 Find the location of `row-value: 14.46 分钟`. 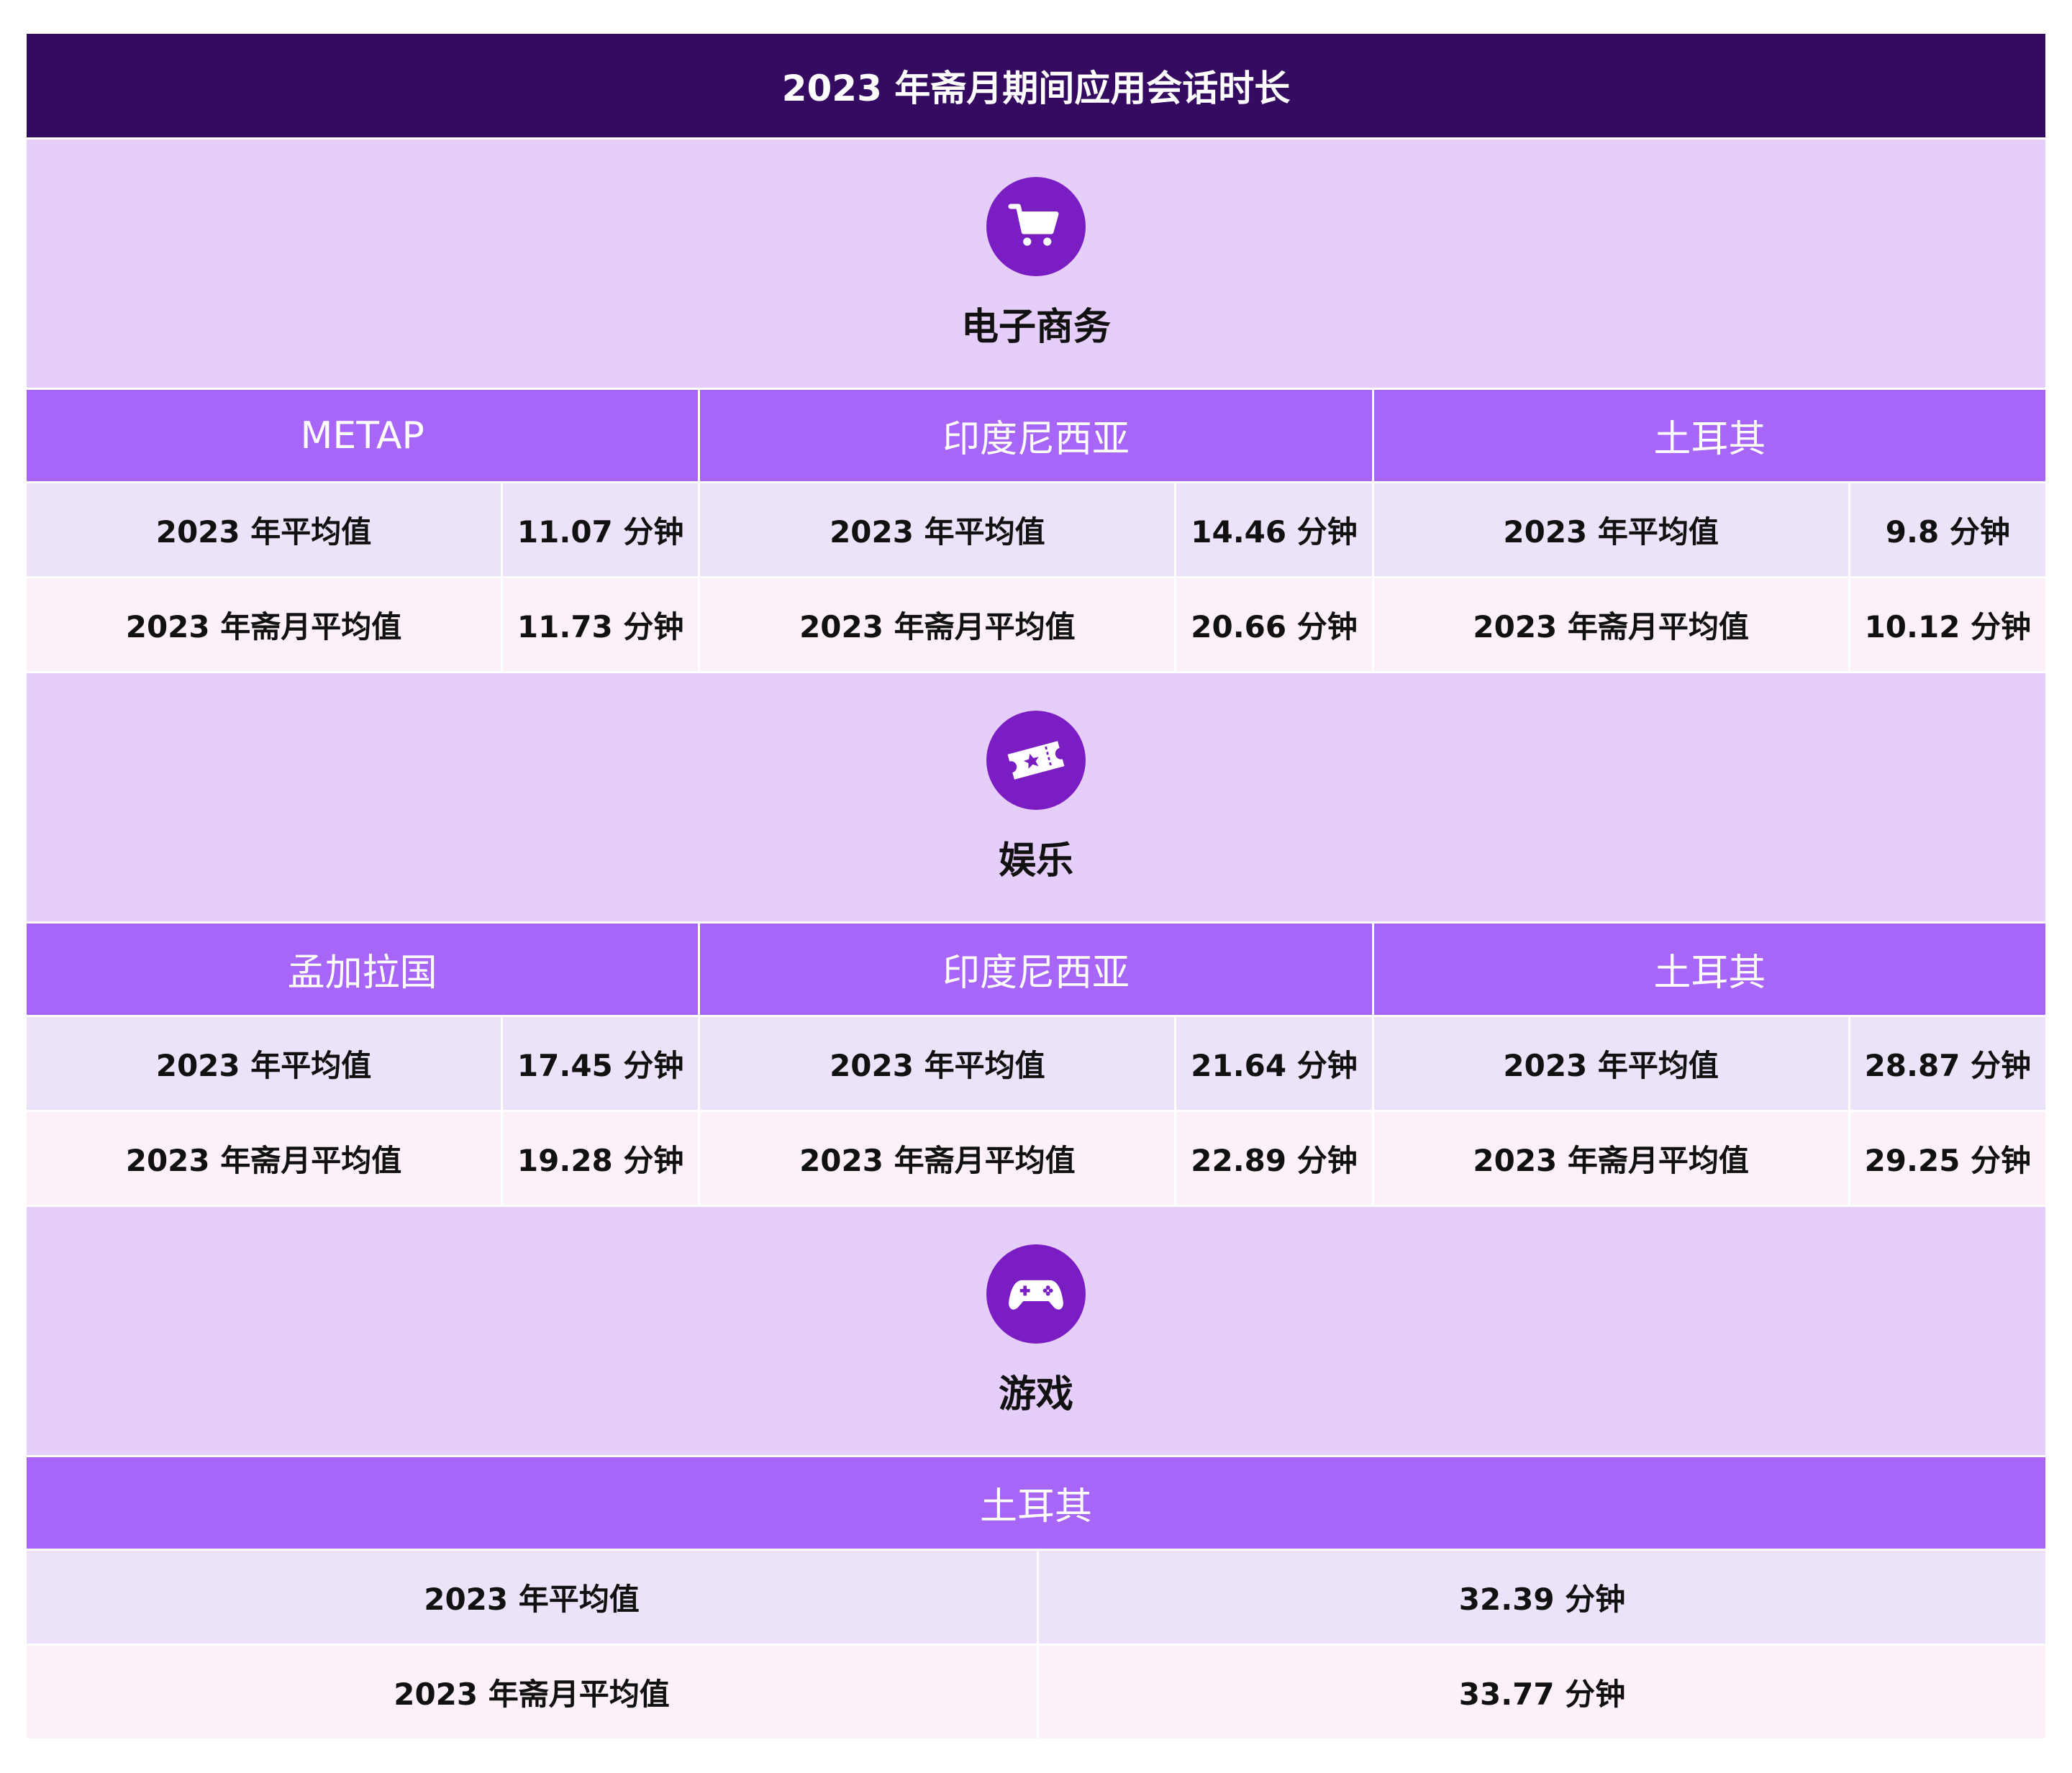

row-value: 14.46 分钟 is located at coordinates (1273, 529).